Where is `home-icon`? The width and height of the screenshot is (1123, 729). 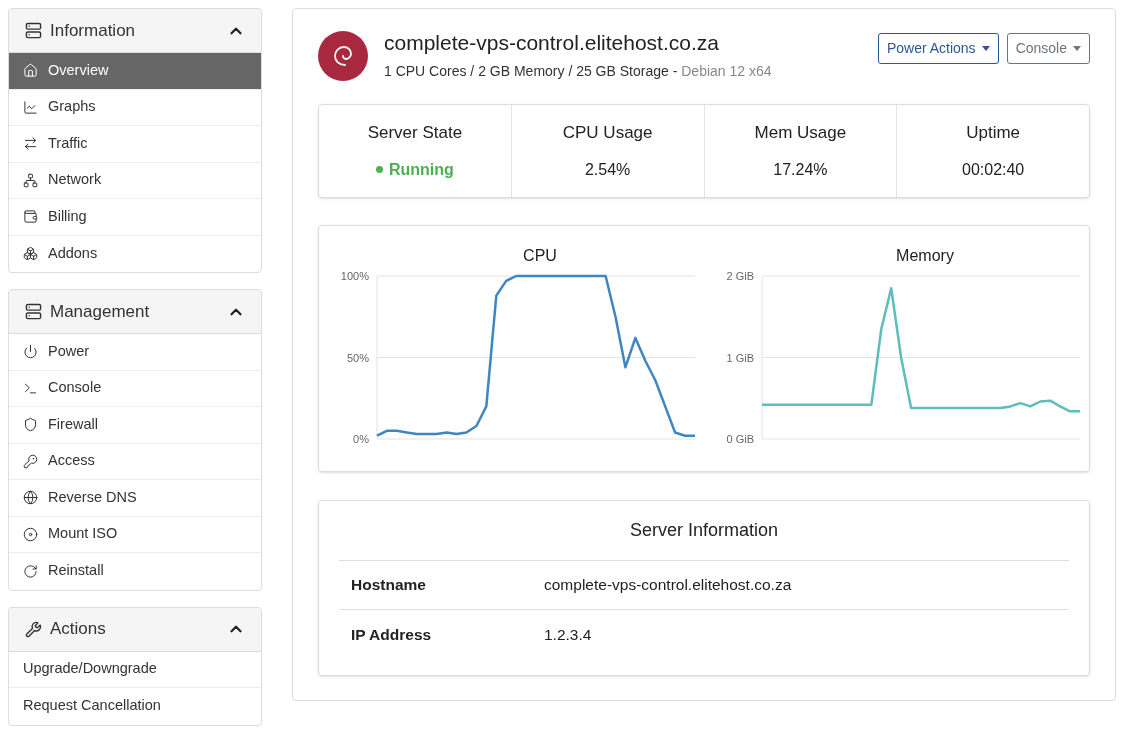
home-icon is located at coordinates (30, 71).